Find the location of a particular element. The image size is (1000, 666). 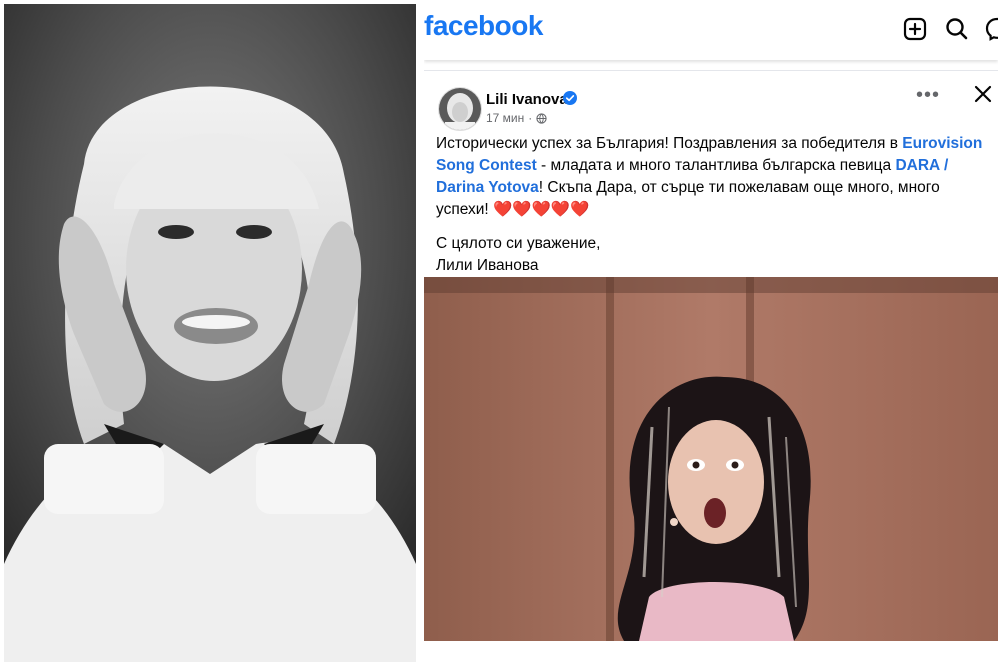

more-options-button: ••• is located at coordinates (928, 95).